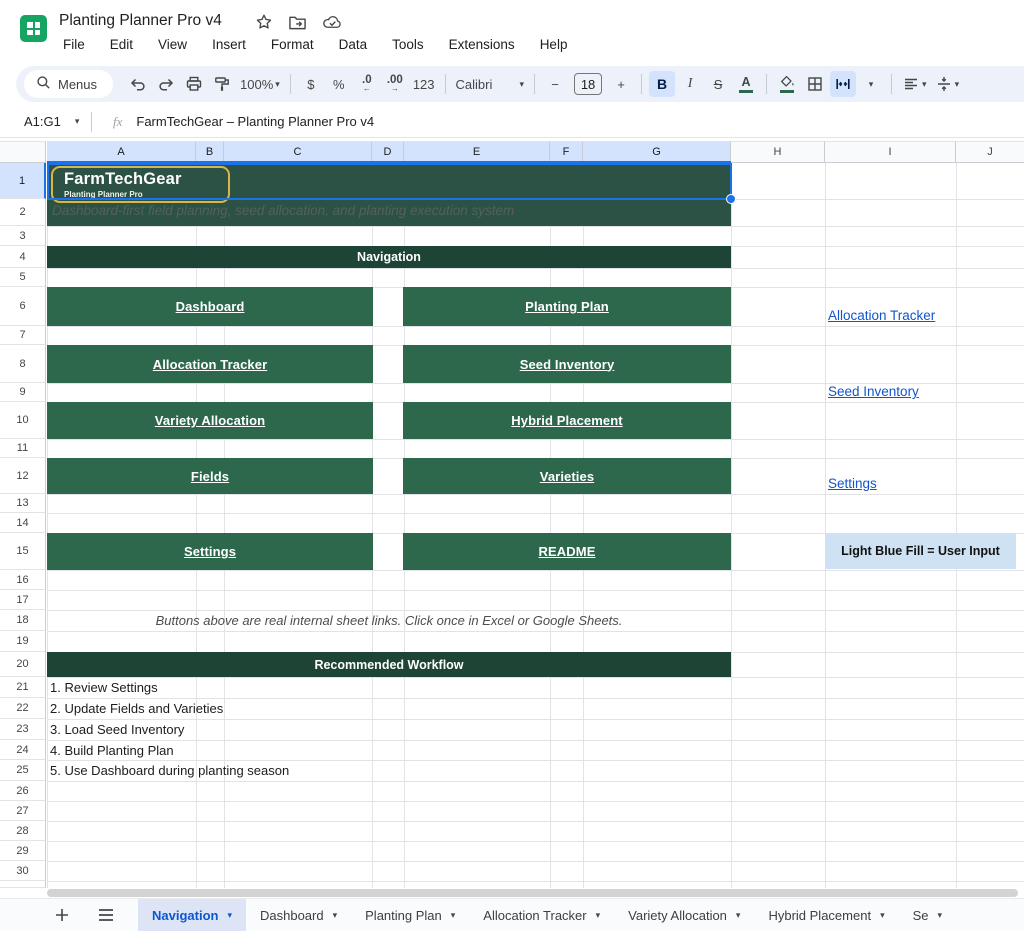 This screenshot has height=931, width=1024. What do you see at coordinates (826, 915) in the screenshot?
I see `sheet-tab-hybrid-placement: Hybrid Placement ▾` at bounding box center [826, 915].